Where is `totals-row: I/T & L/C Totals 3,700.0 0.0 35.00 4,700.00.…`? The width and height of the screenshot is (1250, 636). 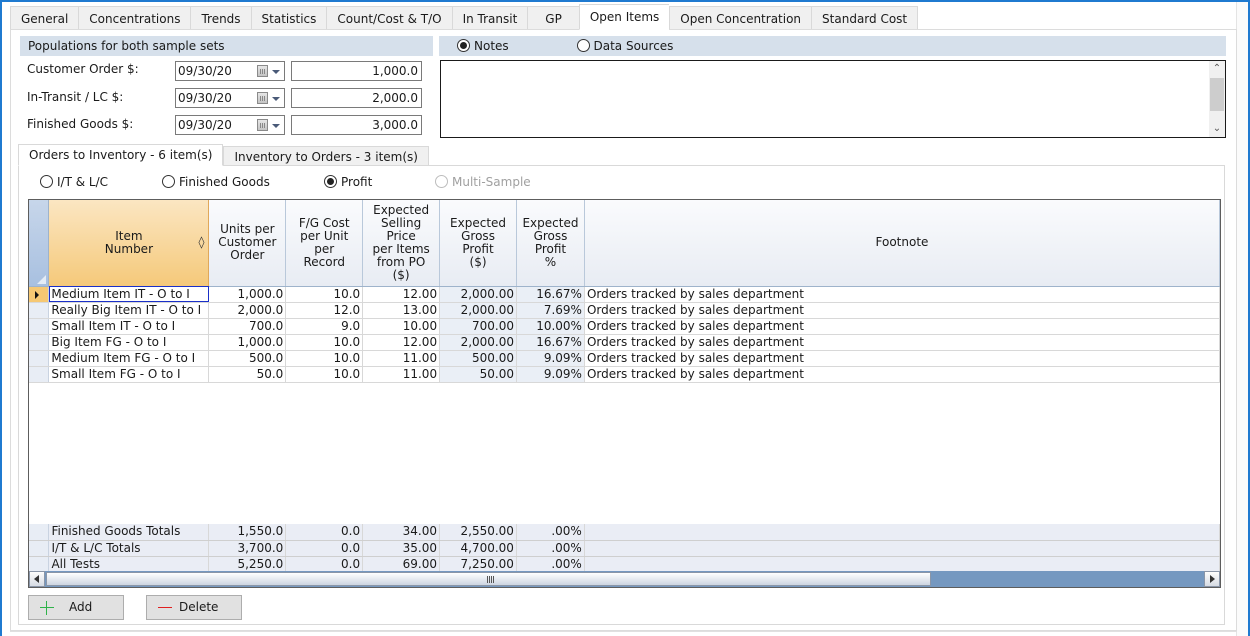
totals-row: I/T & L/C Totals 3,700.0 0.0 35.00 4,700.00.… is located at coordinates (624, 548).